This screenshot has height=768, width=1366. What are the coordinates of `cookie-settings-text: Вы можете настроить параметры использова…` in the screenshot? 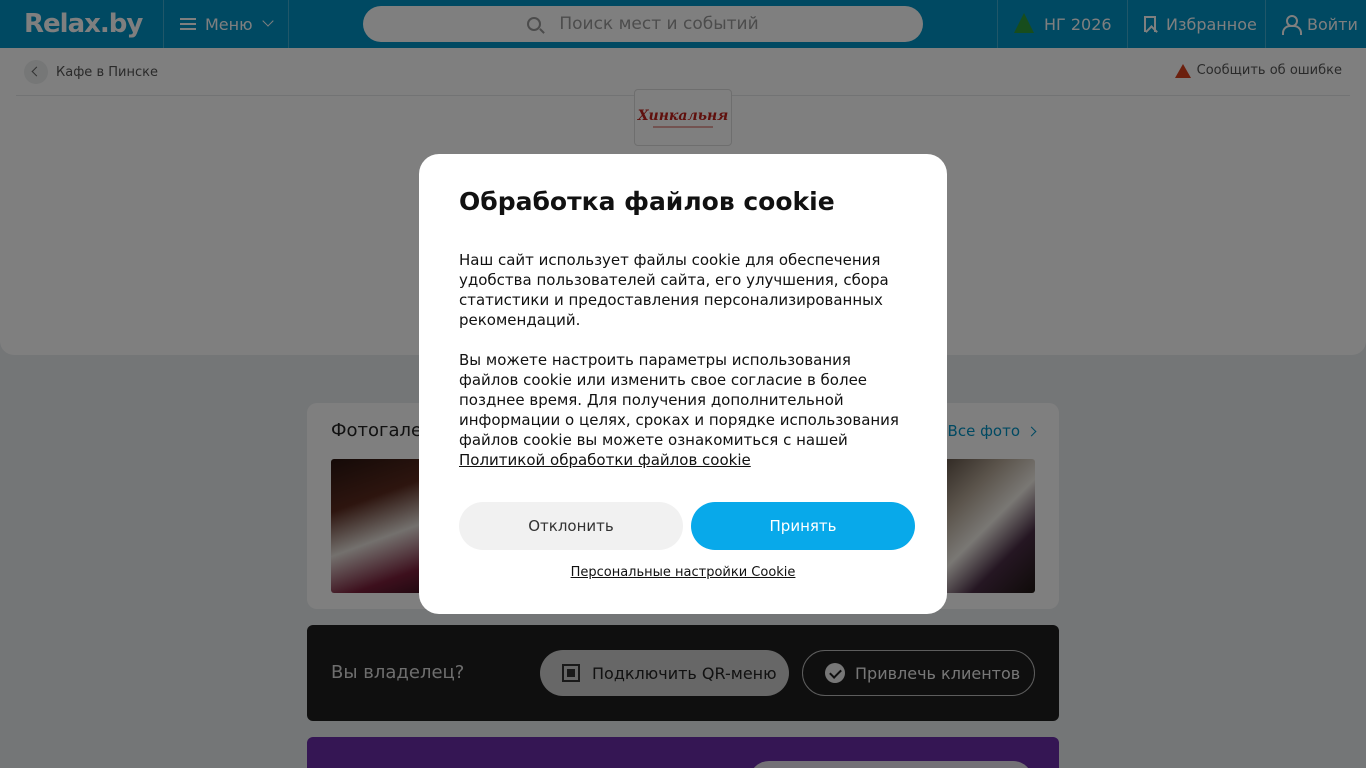 It's located at (679, 400).